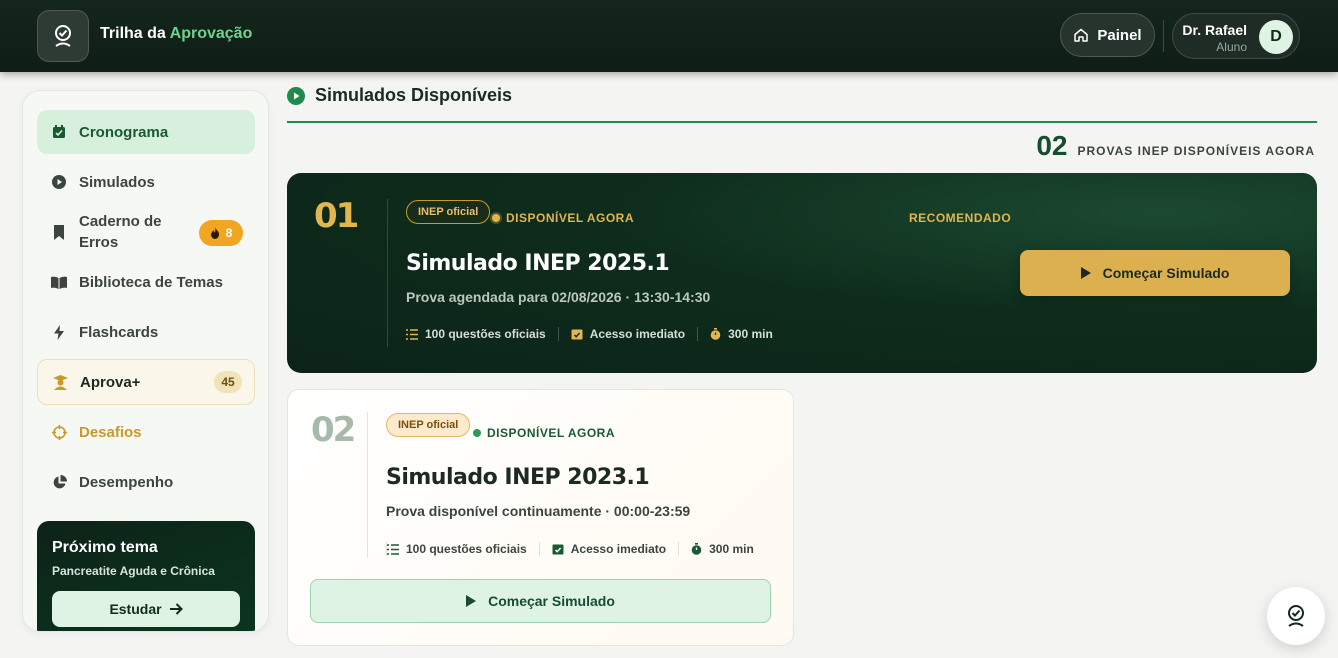  Describe the element at coordinates (1196, 151) in the screenshot. I see `available-count-label: PROVAS INEP DISPONÍVEIS AGORA` at that location.